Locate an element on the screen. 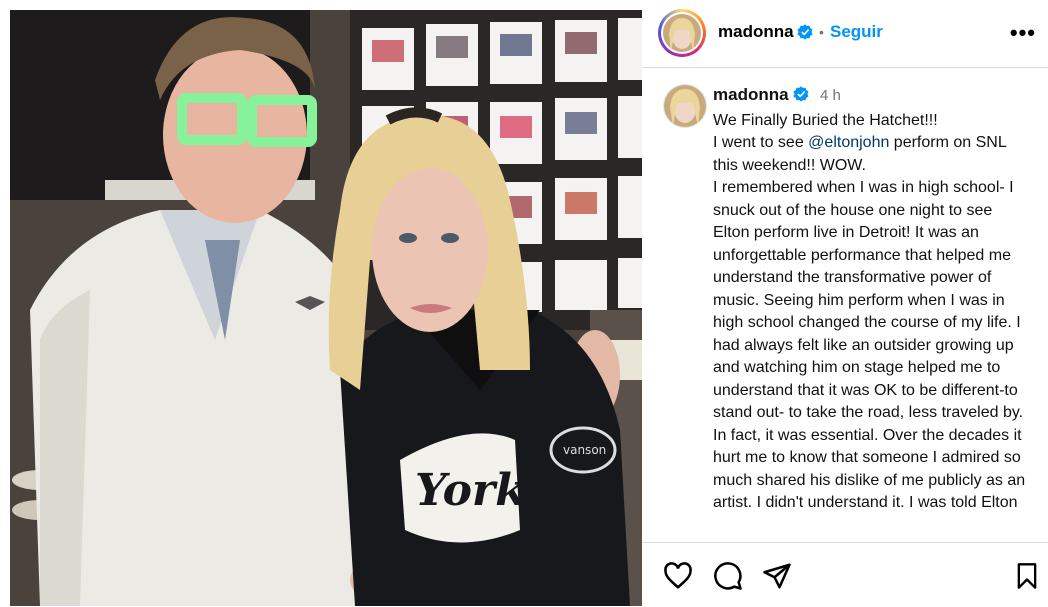  caption-verified-icon is located at coordinates (801, 94).